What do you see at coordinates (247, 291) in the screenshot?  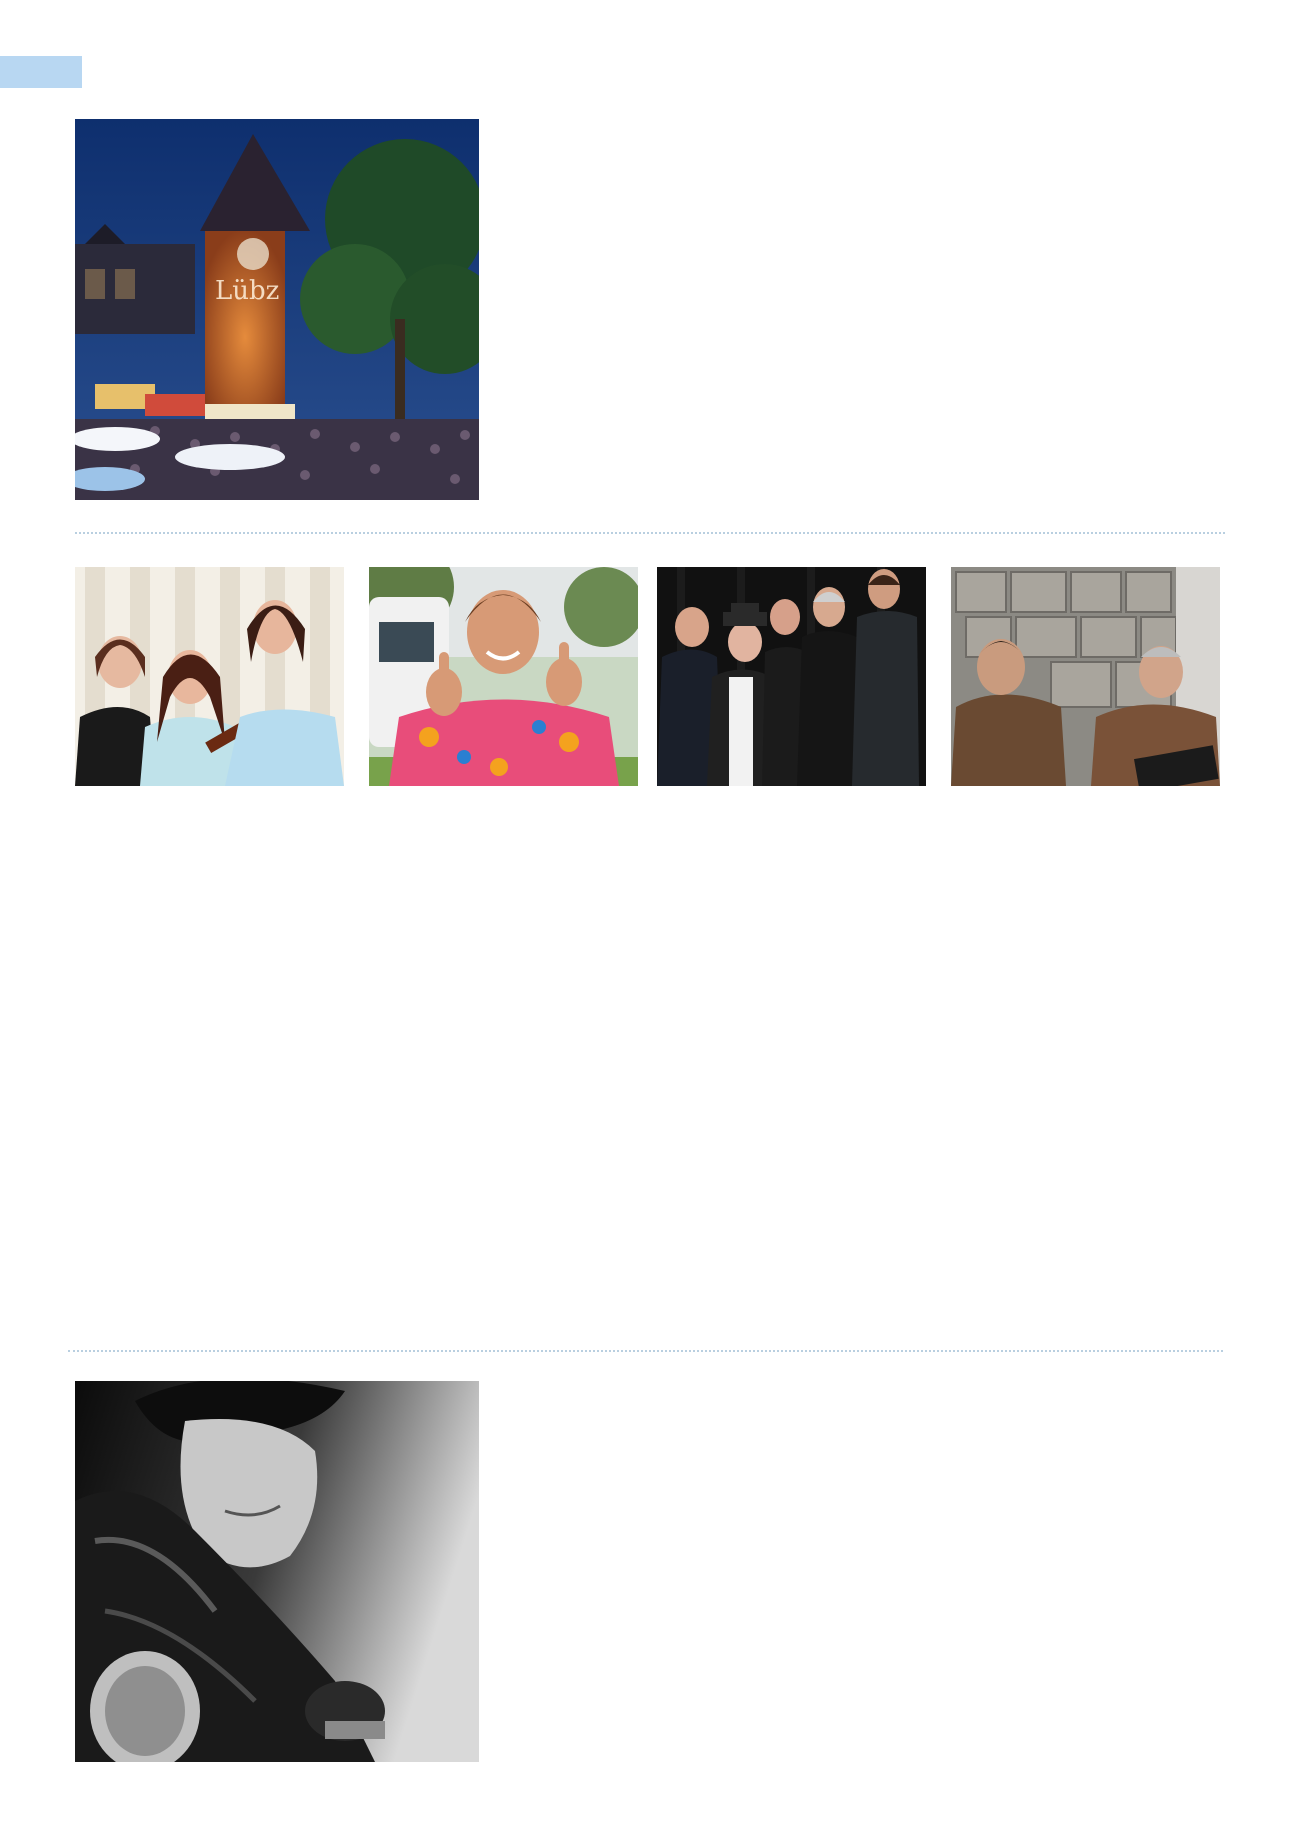 I see `svg-text: Lübz` at bounding box center [247, 291].